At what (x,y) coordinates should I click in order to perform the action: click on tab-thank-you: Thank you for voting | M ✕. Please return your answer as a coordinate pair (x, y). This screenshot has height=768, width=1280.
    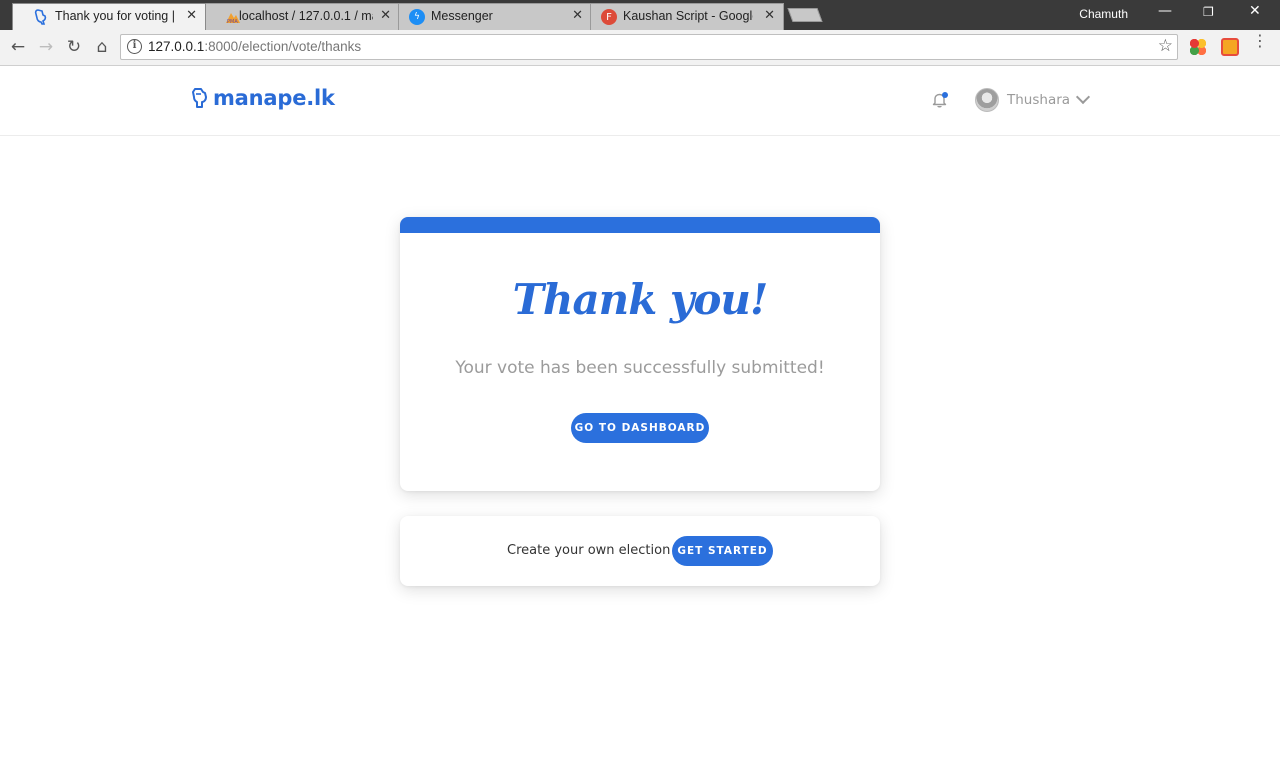
    Looking at the image, I should click on (109, 16).